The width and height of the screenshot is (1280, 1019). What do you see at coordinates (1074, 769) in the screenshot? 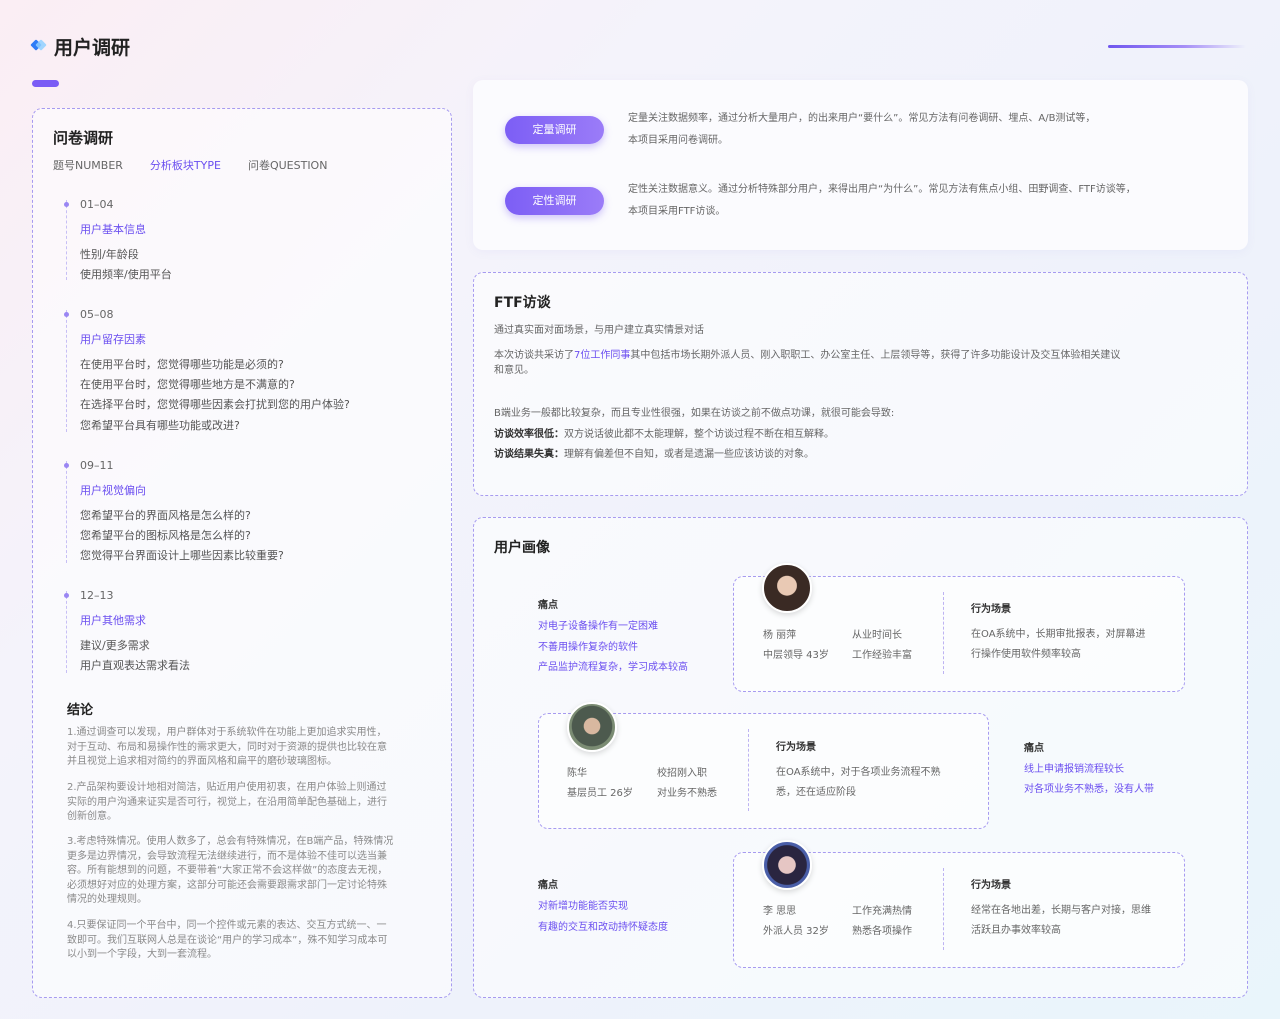
I see `pain-item: 线上申请报销流程较长` at bounding box center [1074, 769].